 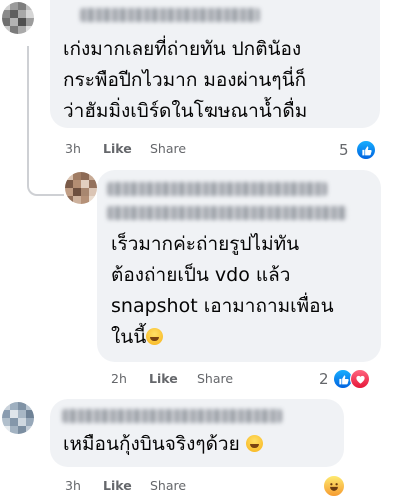 I want to click on comment-meta: 3h Like Share, so click(x=203, y=487).